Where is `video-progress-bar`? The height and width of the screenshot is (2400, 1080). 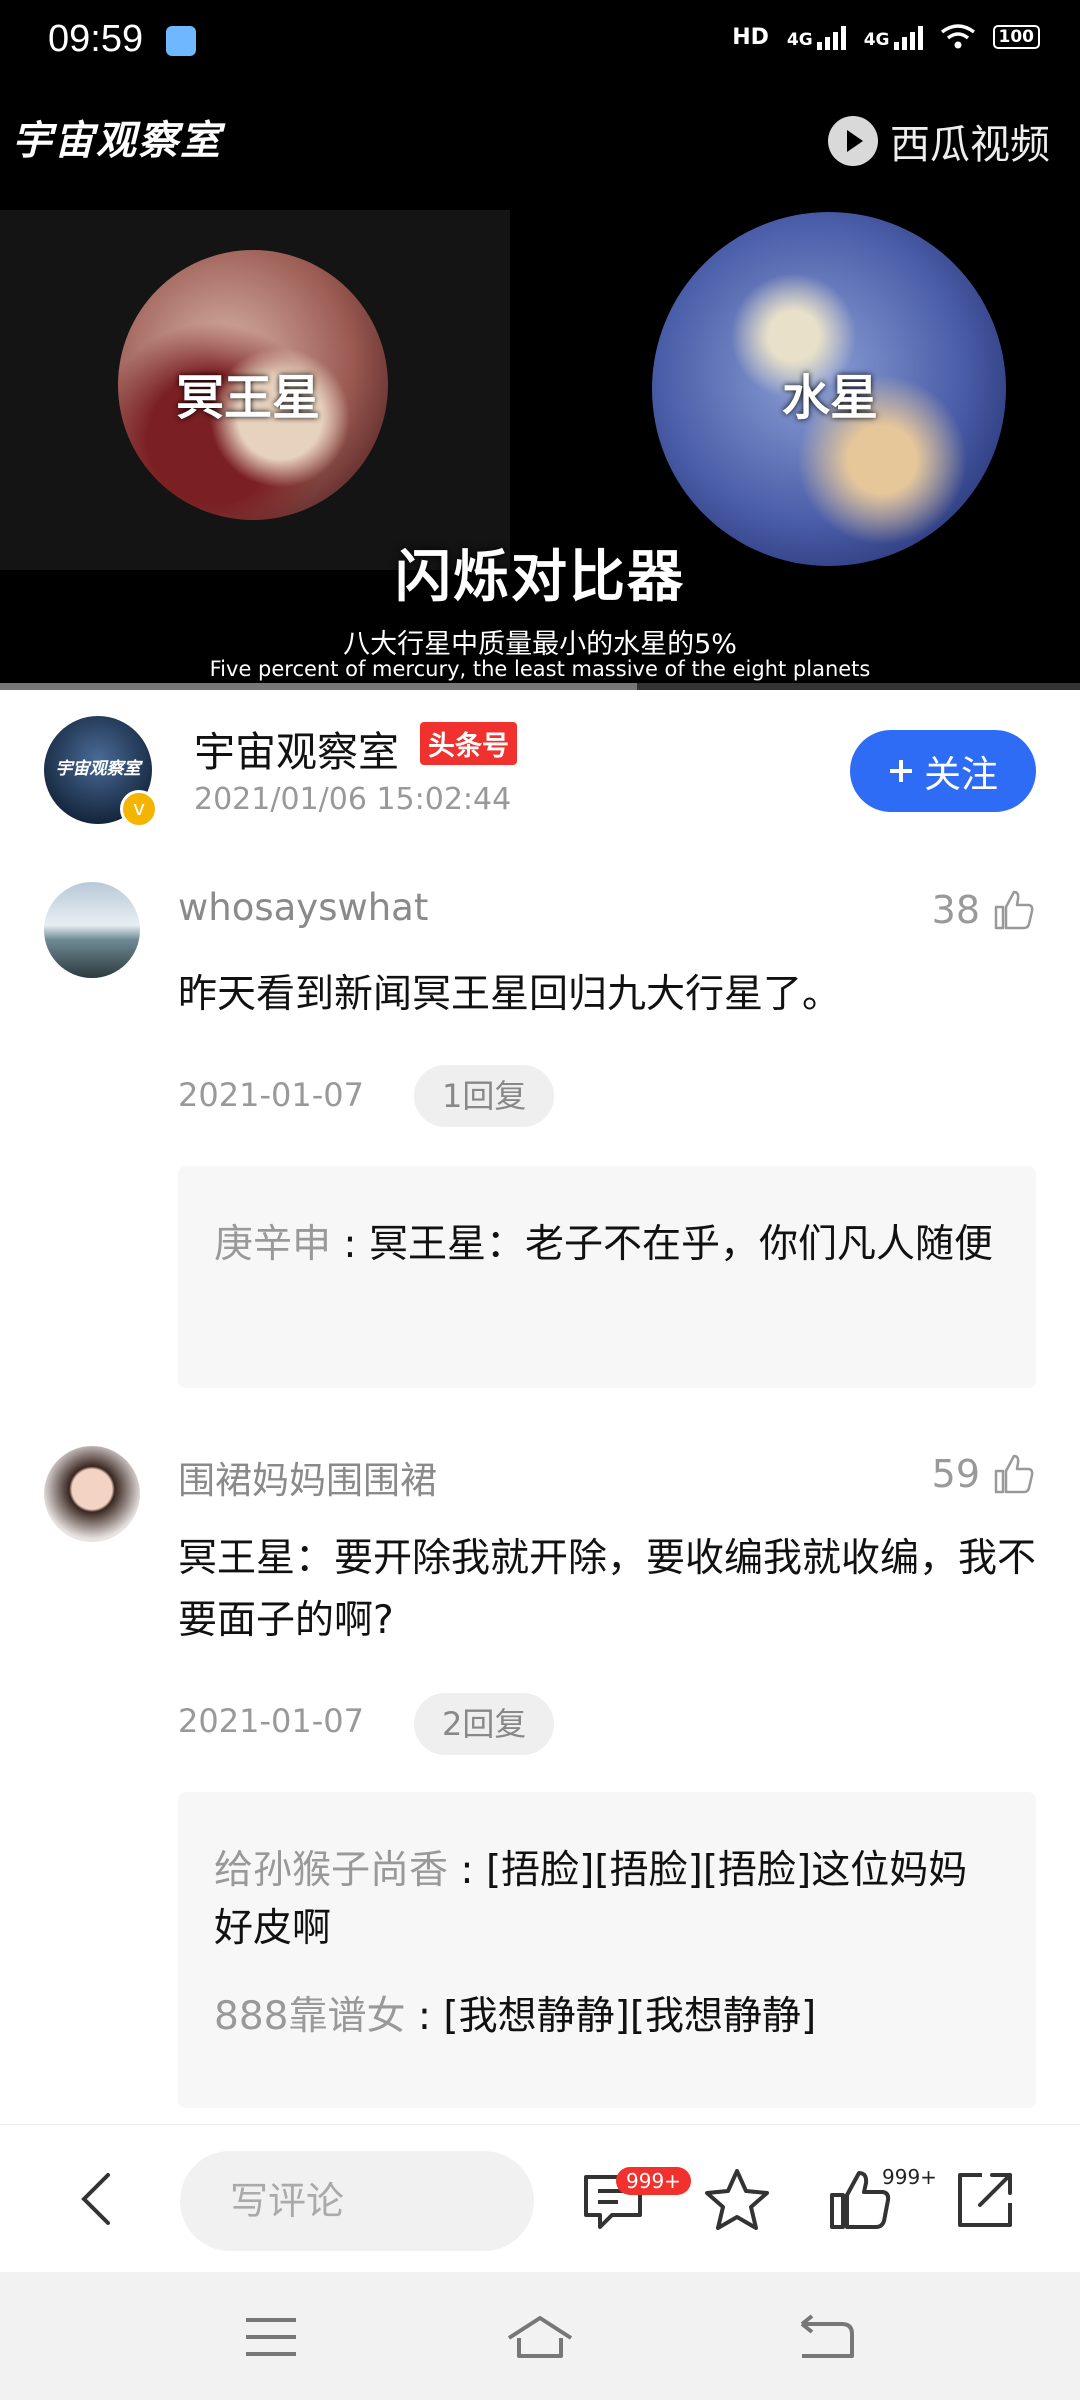
video-progress-bar is located at coordinates (540, 686).